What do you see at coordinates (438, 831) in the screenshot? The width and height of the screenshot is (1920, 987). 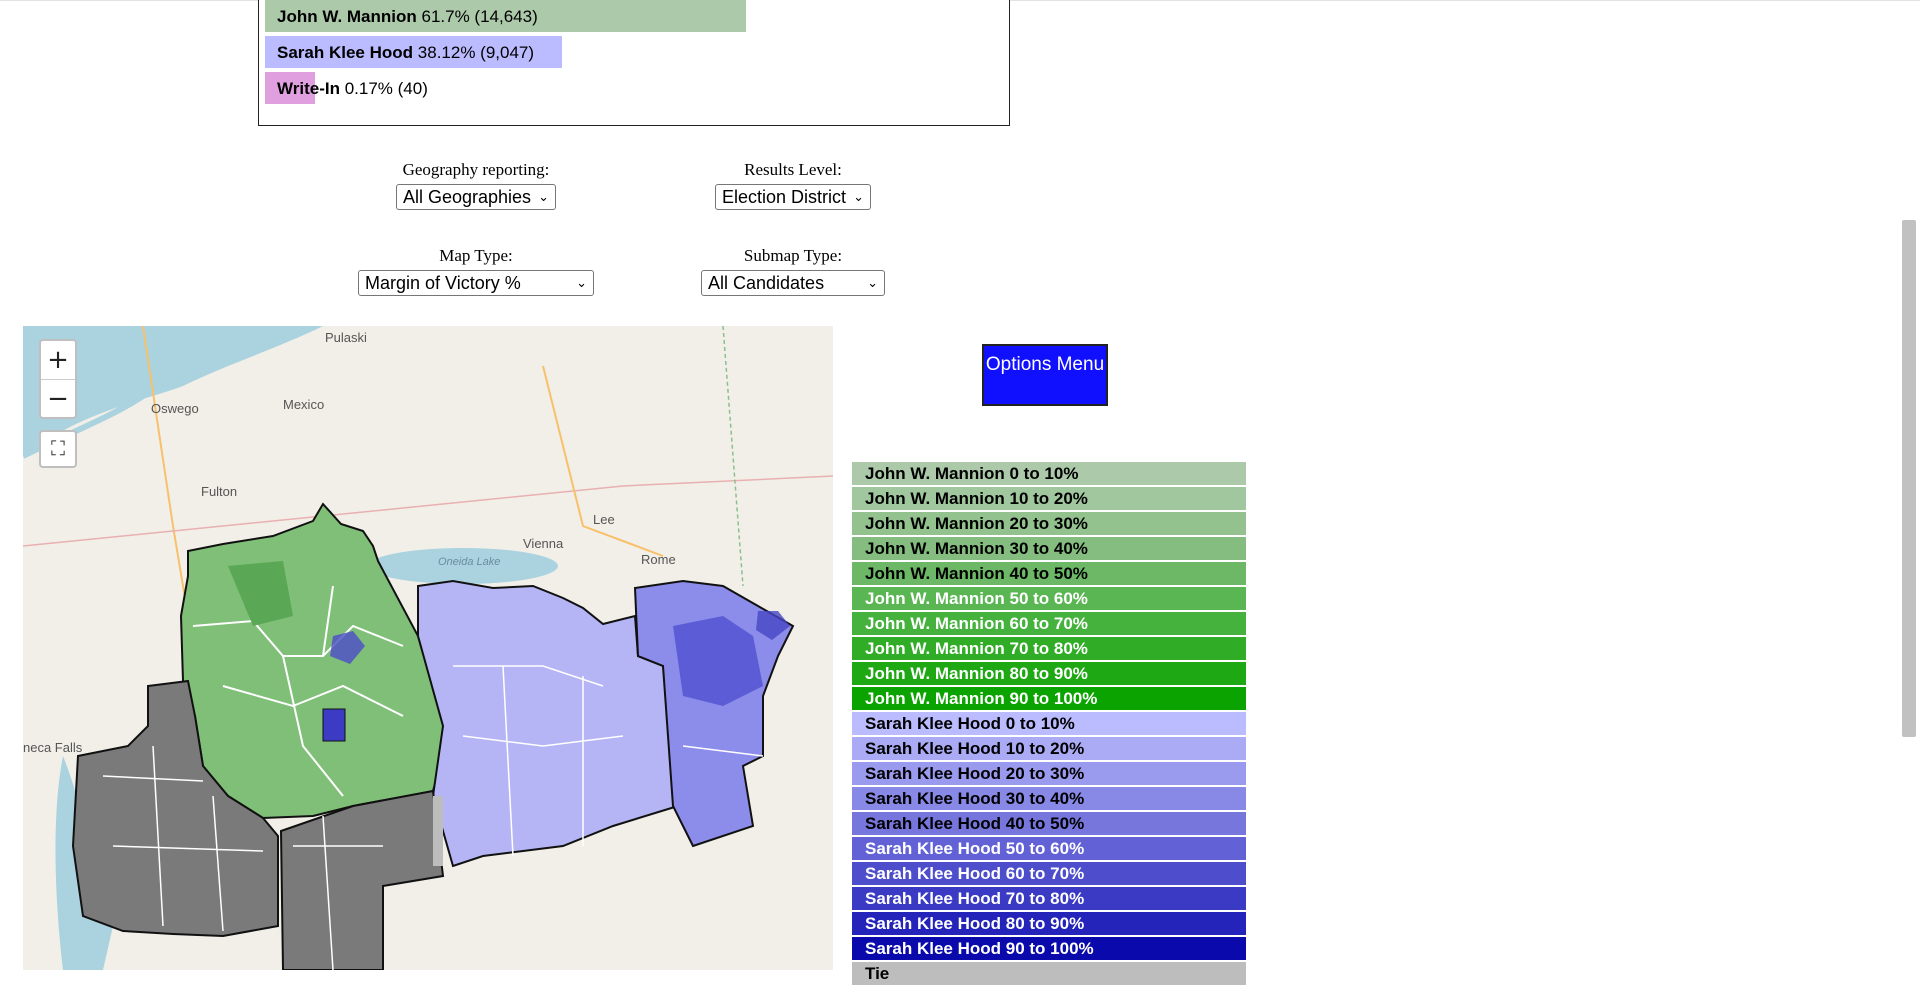 I see `district-tie` at bounding box center [438, 831].